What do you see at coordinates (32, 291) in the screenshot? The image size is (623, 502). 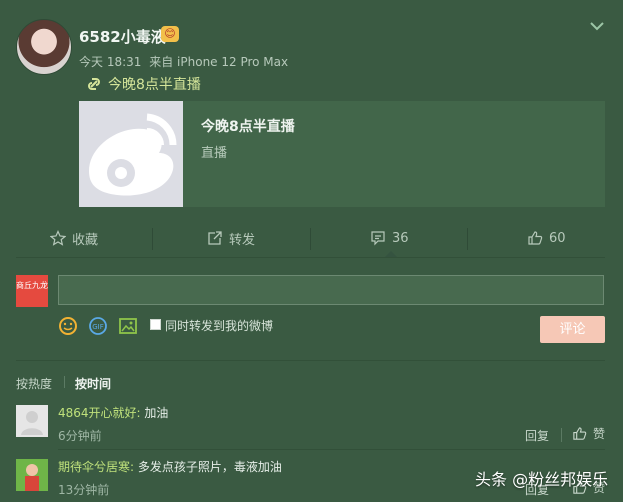 I see `user-avatar: 商丘九龙` at bounding box center [32, 291].